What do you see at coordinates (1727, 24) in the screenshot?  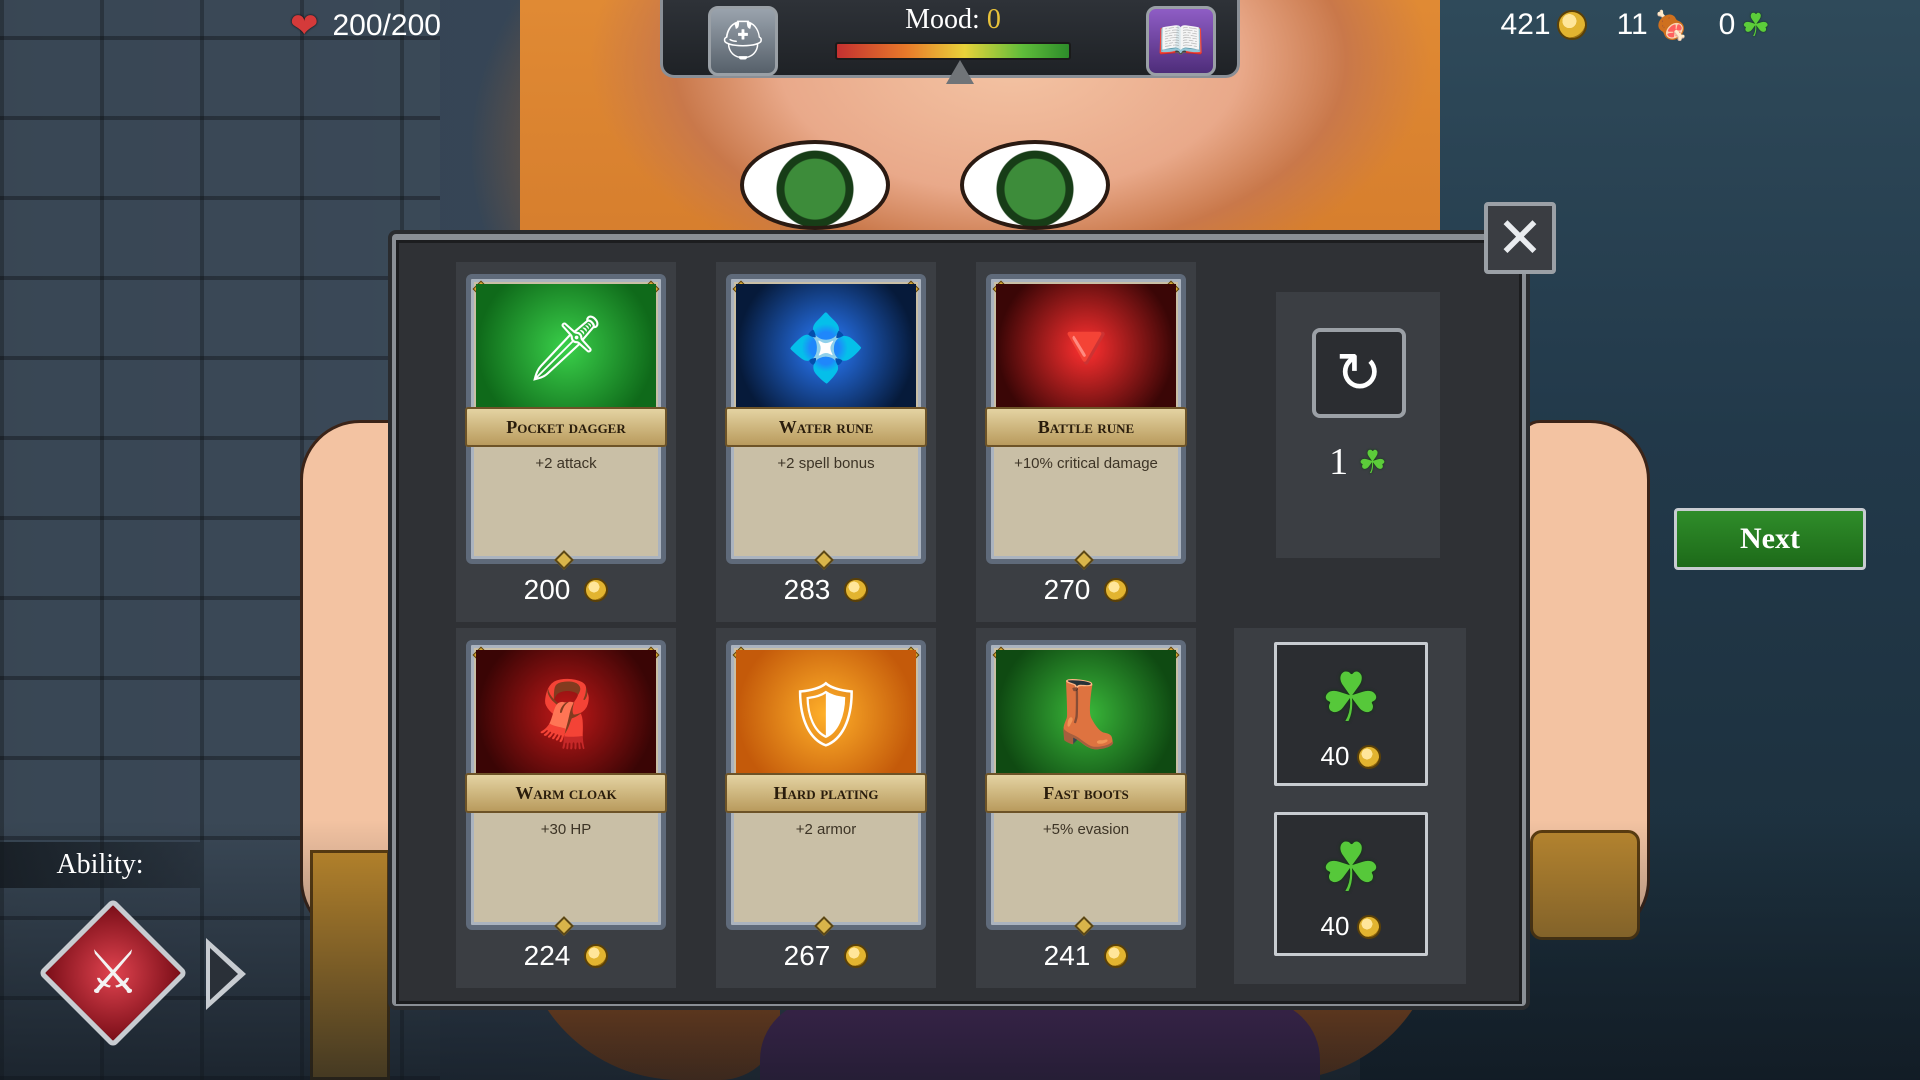 I see `clover-value: 0` at bounding box center [1727, 24].